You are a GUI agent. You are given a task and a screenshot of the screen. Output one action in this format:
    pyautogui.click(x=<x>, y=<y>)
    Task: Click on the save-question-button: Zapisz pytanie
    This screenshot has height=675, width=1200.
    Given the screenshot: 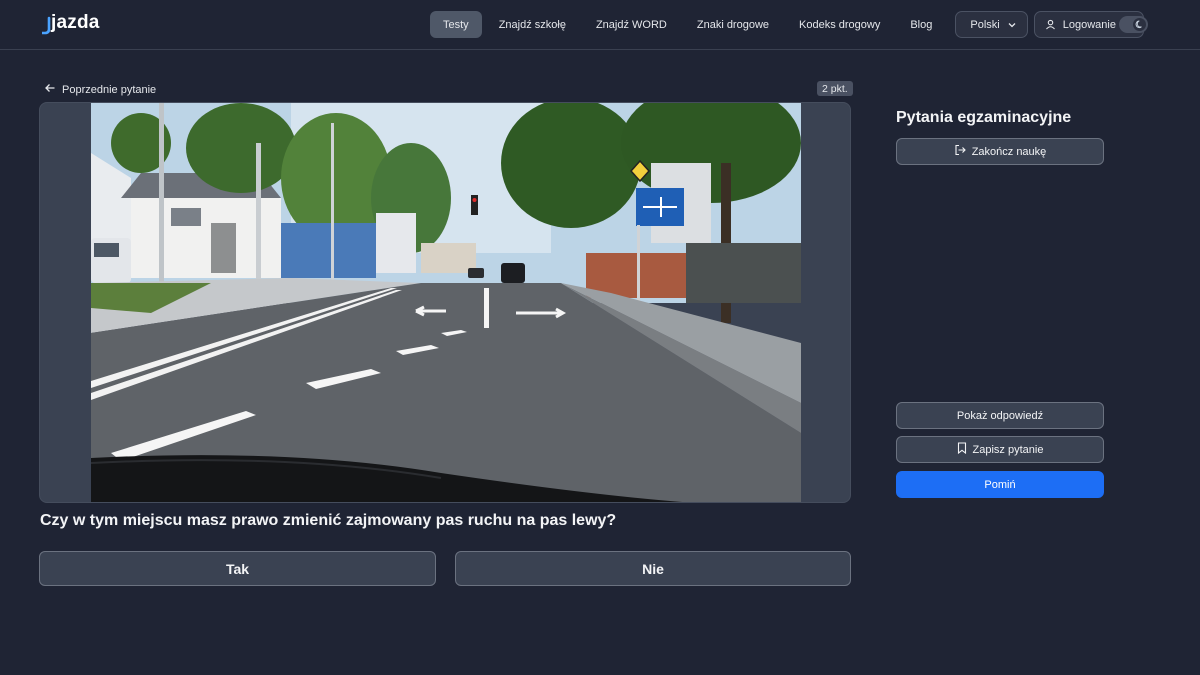 What is the action you would take?
    pyautogui.click(x=1000, y=449)
    